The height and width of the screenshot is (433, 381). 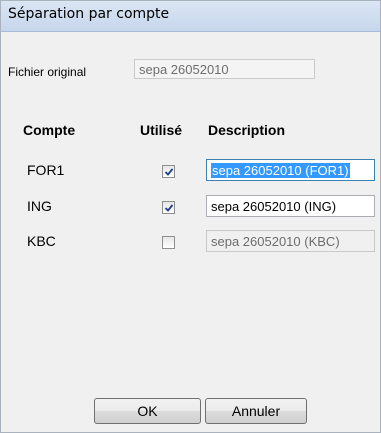 What do you see at coordinates (280, 170) in the screenshot?
I see `description-text-for1: sepa 26052010 (FOR1)` at bounding box center [280, 170].